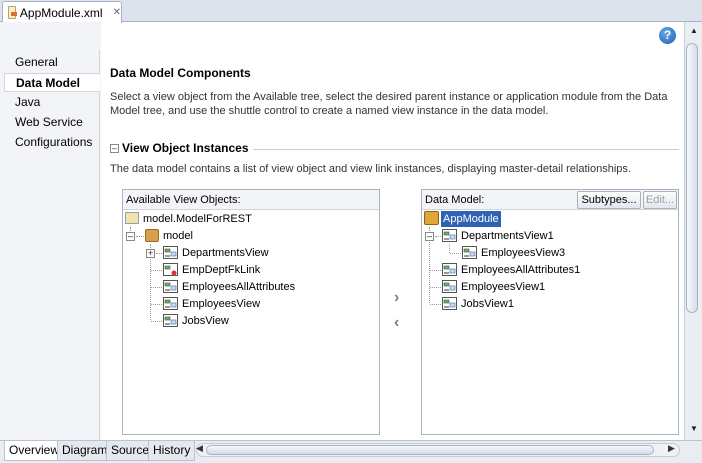  Describe the element at coordinates (521, 270) in the screenshot. I see `tree-item-label: EmployeesAllAttributes1` at that location.